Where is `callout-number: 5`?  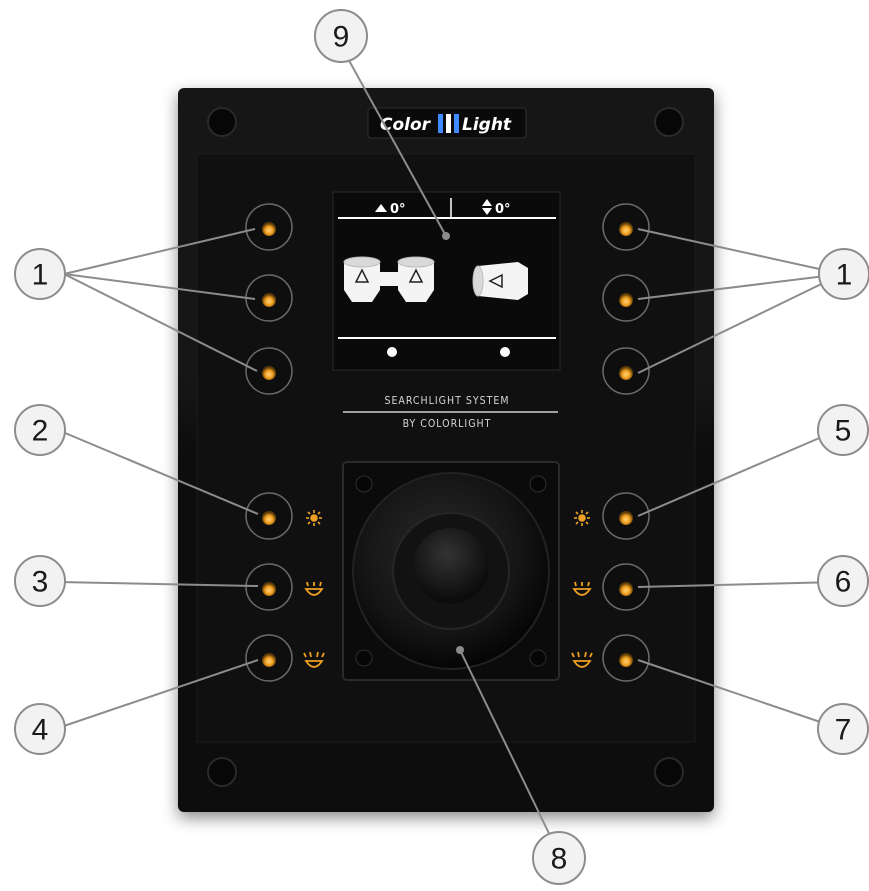
callout-number: 5 is located at coordinates (843, 431).